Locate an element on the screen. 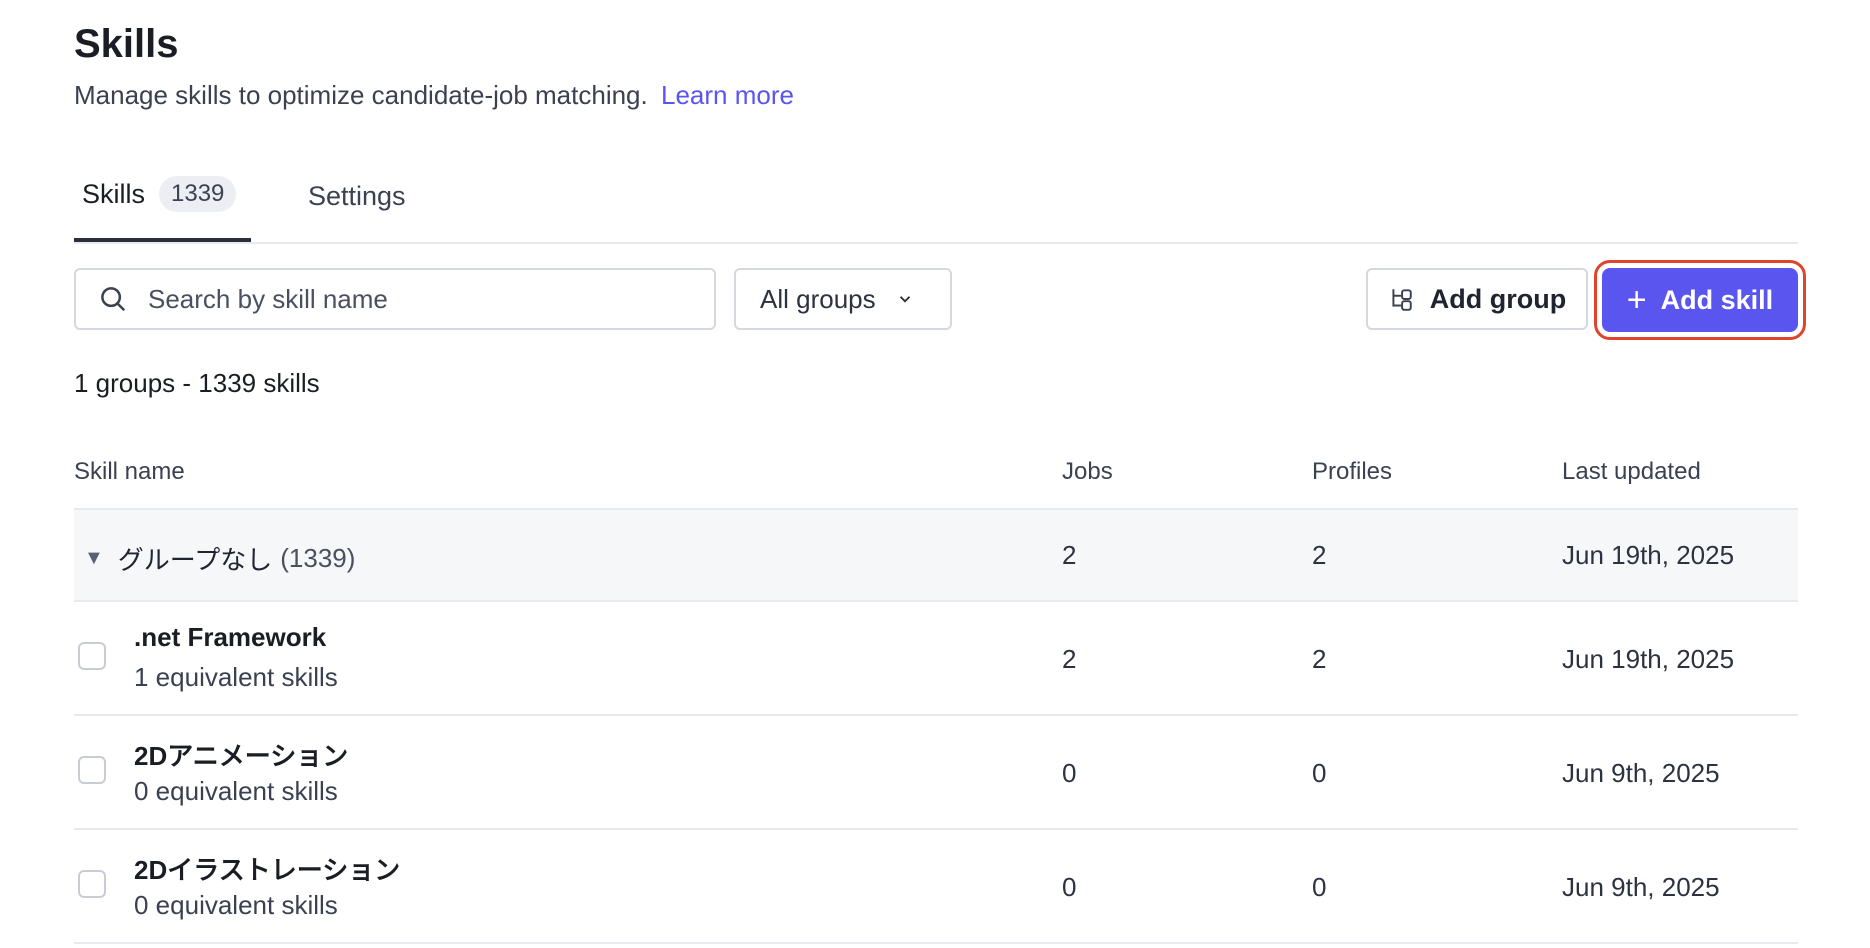 The width and height of the screenshot is (1870, 948). skill-name: 2Dアニメーション is located at coordinates (241, 754).